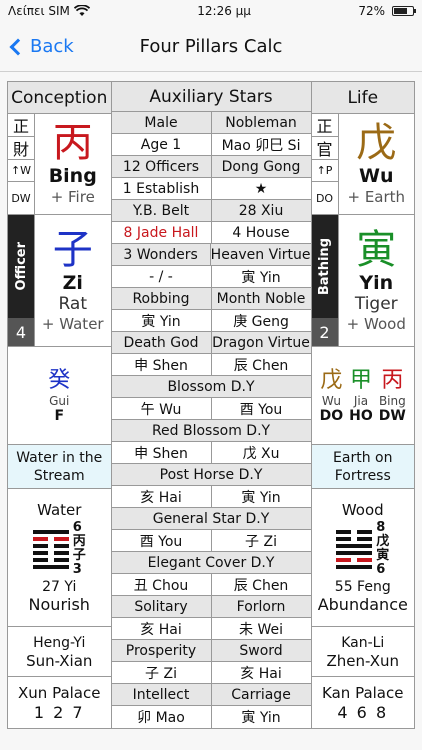 The image size is (422, 750). What do you see at coordinates (52, 46) in the screenshot?
I see `back-label: Back` at bounding box center [52, 46].